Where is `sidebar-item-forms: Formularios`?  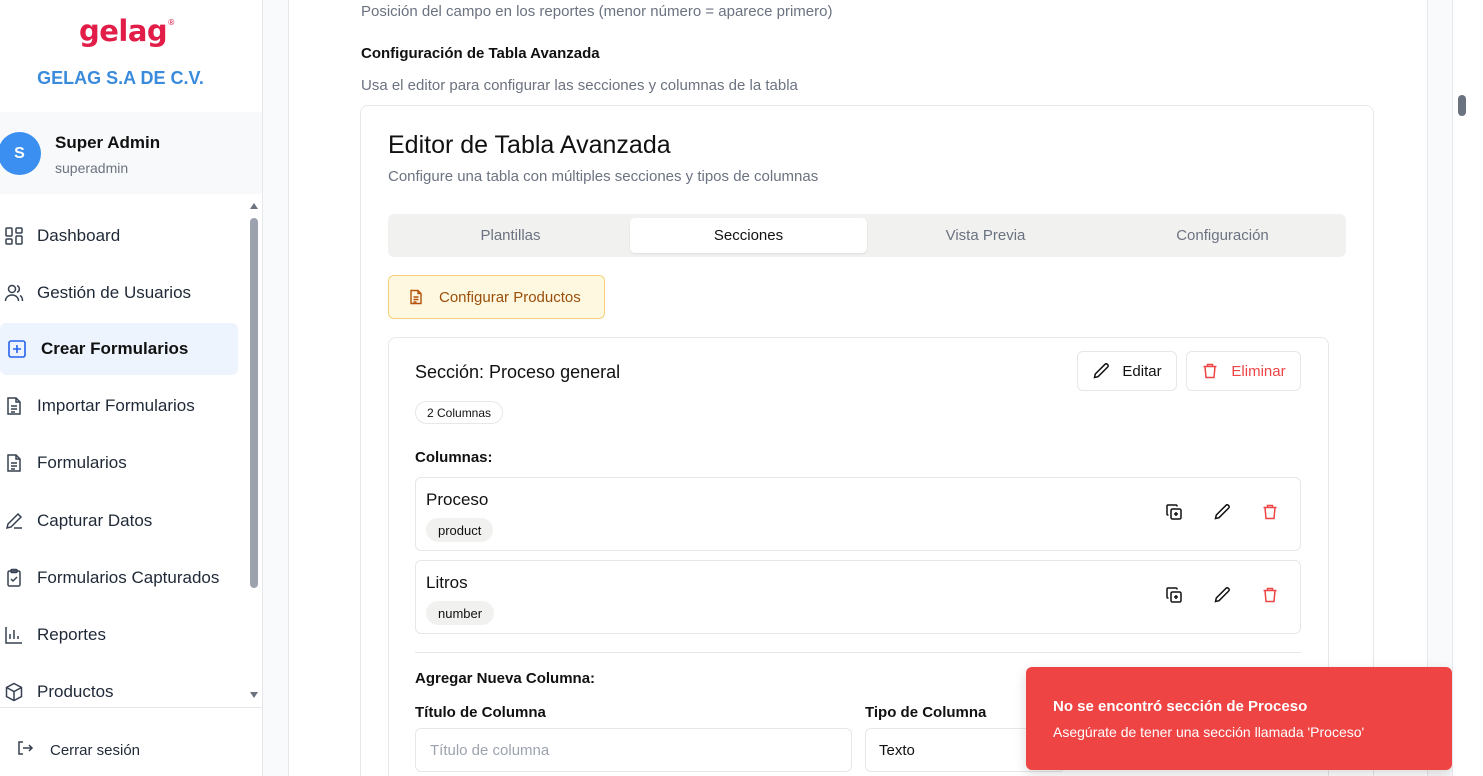 sidebar-item-forms: Formularios is located at coordinates (119, 463).